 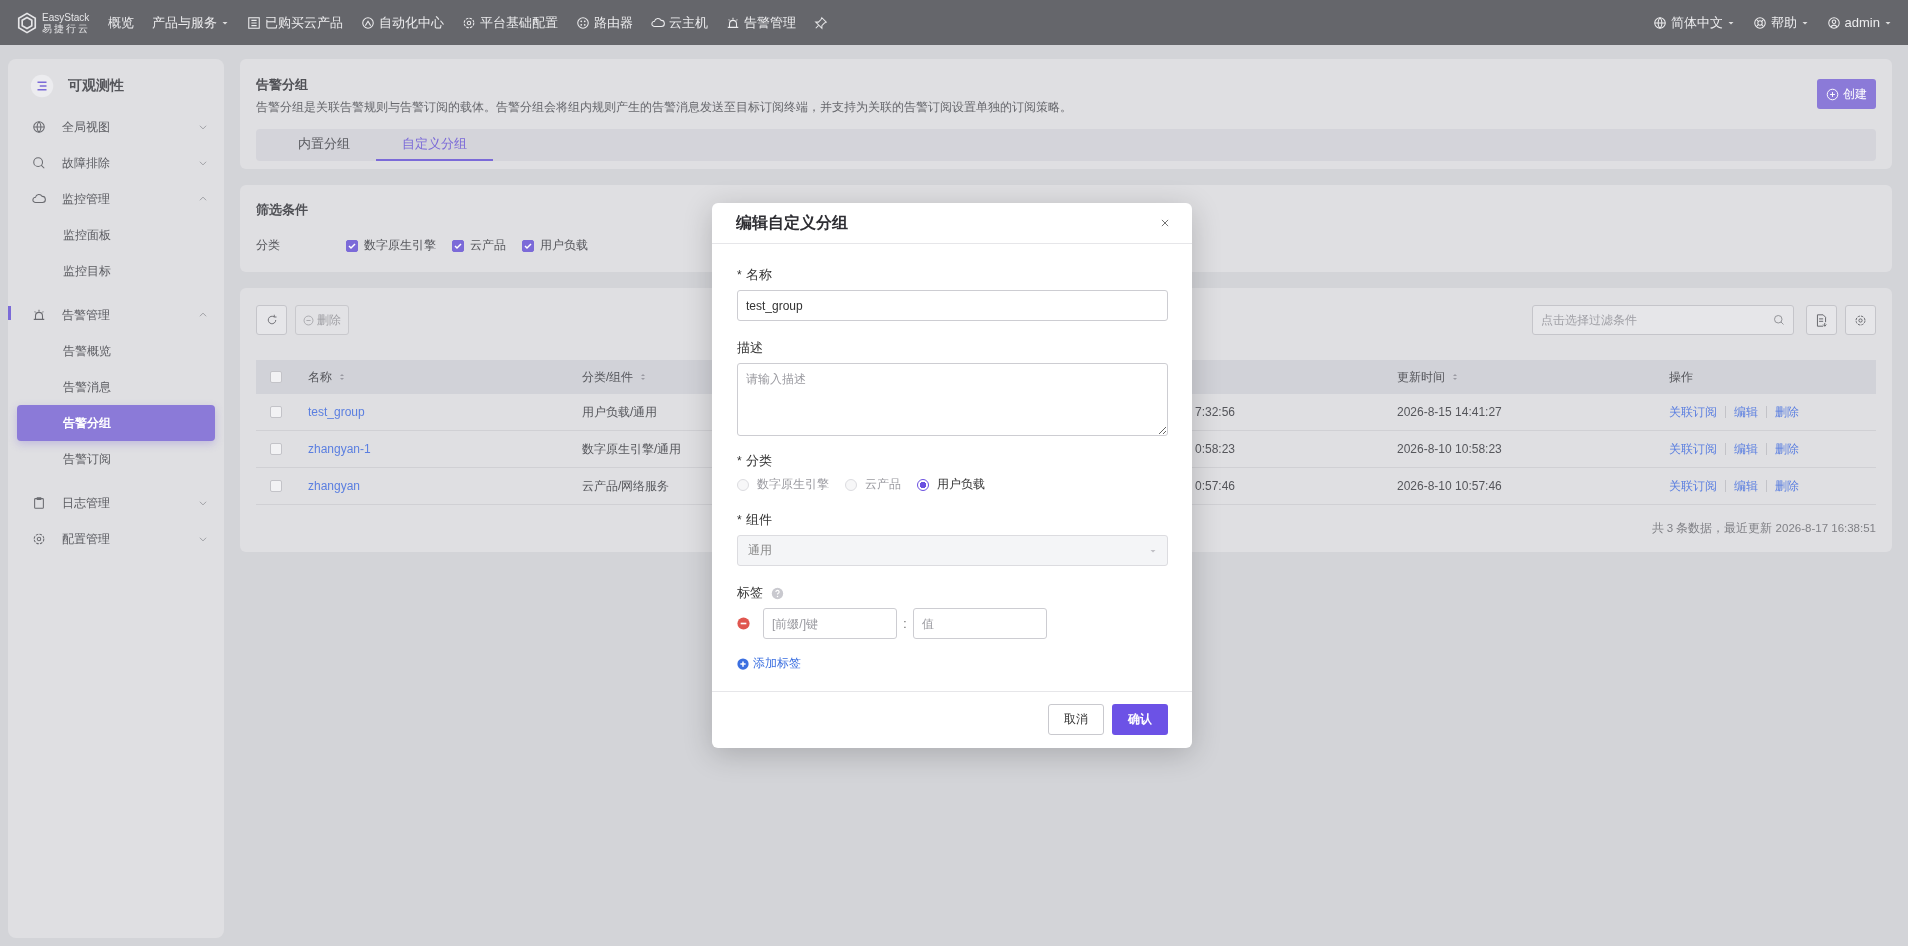 What do you see at coordinates (1140, 719) in the screenshot?
I see `confirm-button: 确认` at bounding box center [1140, 719].